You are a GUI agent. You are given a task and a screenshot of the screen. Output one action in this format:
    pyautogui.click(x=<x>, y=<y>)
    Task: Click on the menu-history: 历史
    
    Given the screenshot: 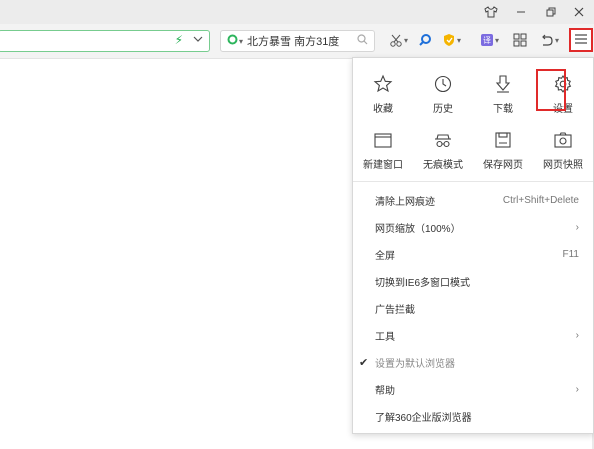 What is the action you would take?
    pyautogui.click(x=443, y=93)
    